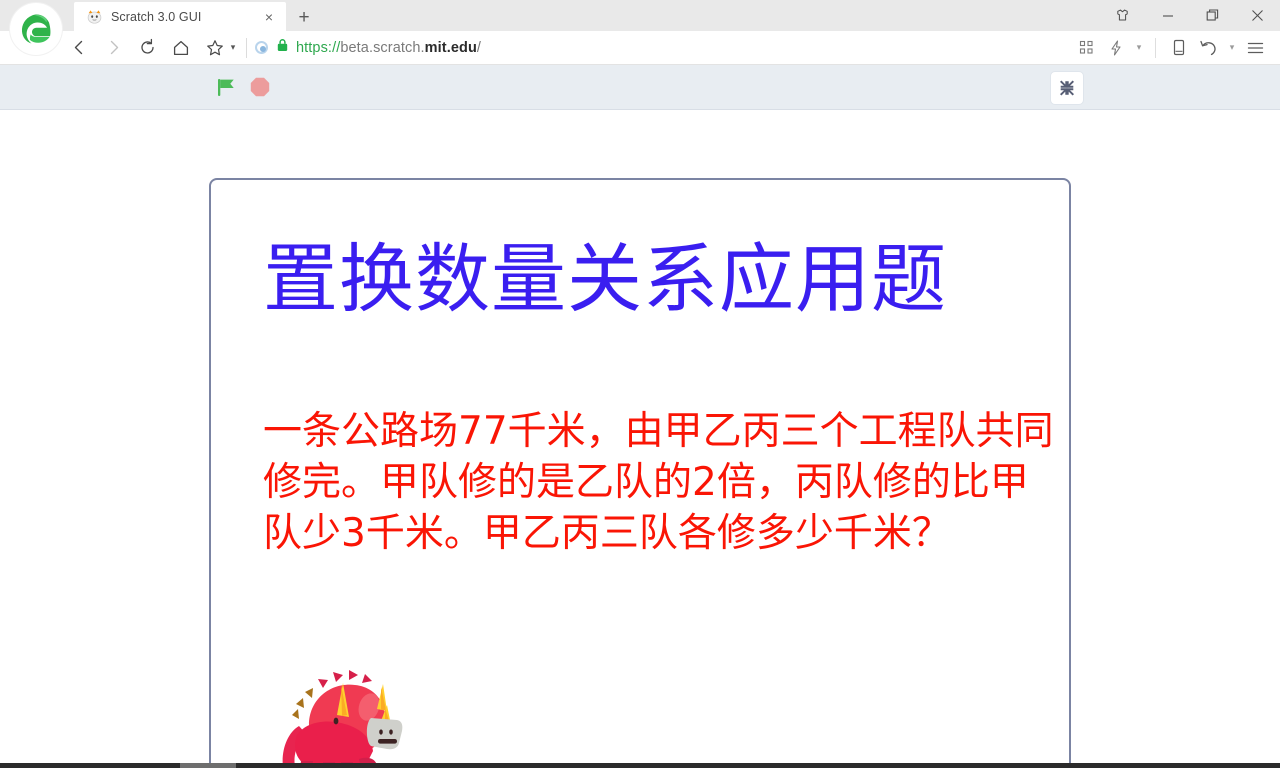 The image size is (1280, 768). What do you see at coordinates (450, 47) in the screenshot?
I see `url-host-strong: mit.edu` at bounding box center [450, 47].